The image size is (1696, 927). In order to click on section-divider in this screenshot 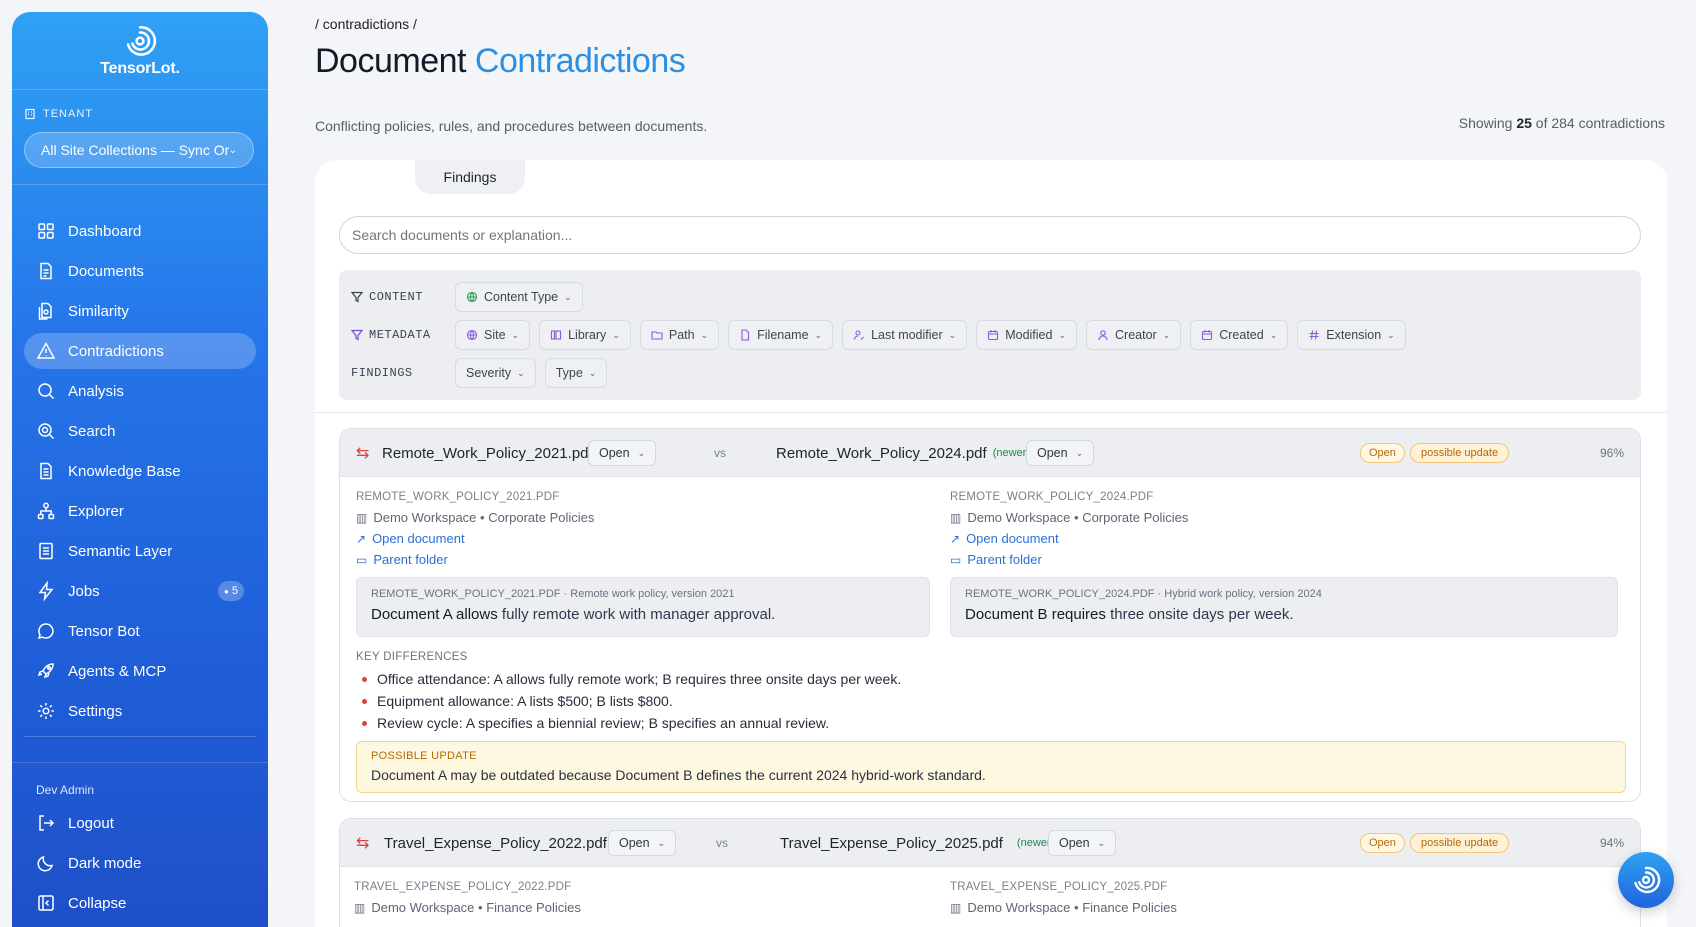, I will do `click(991, 412)`.